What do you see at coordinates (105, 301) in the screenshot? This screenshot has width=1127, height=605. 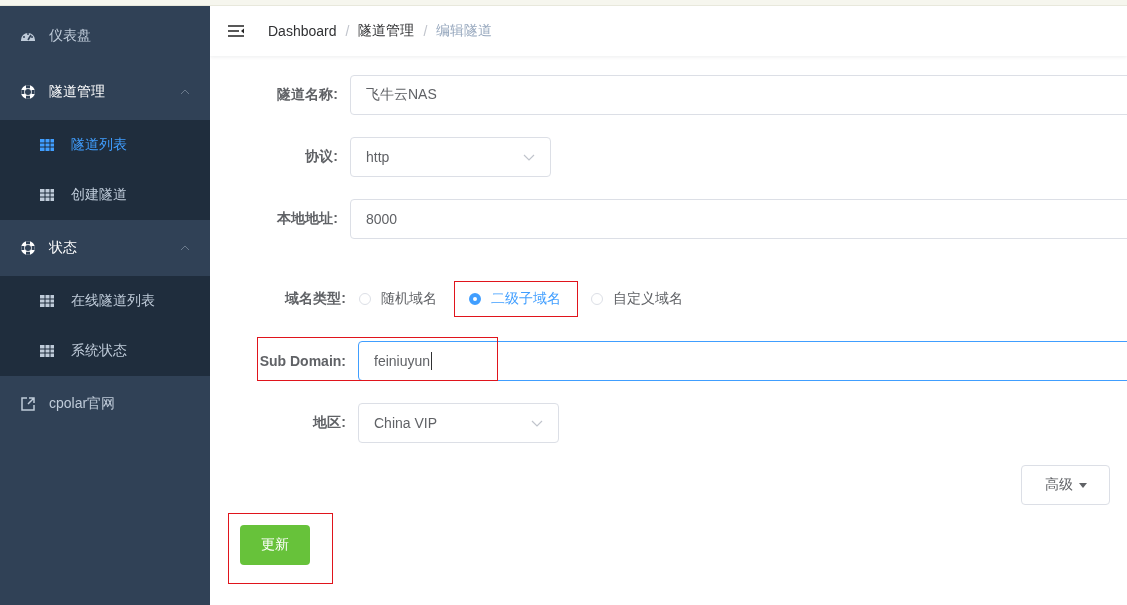 I see `submenu-item: 在线隧道列表` at bounding box center [105, 301].